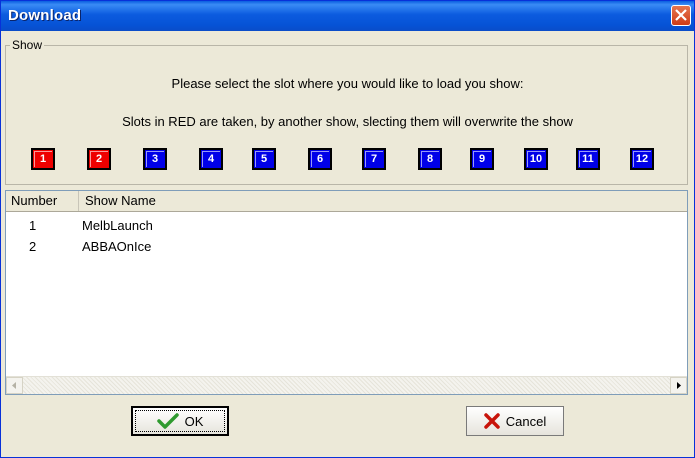  What do you see at coordinates (347, 16) in the screenshot?
I see `title-bar: Download` at bounding box center [347, 16].